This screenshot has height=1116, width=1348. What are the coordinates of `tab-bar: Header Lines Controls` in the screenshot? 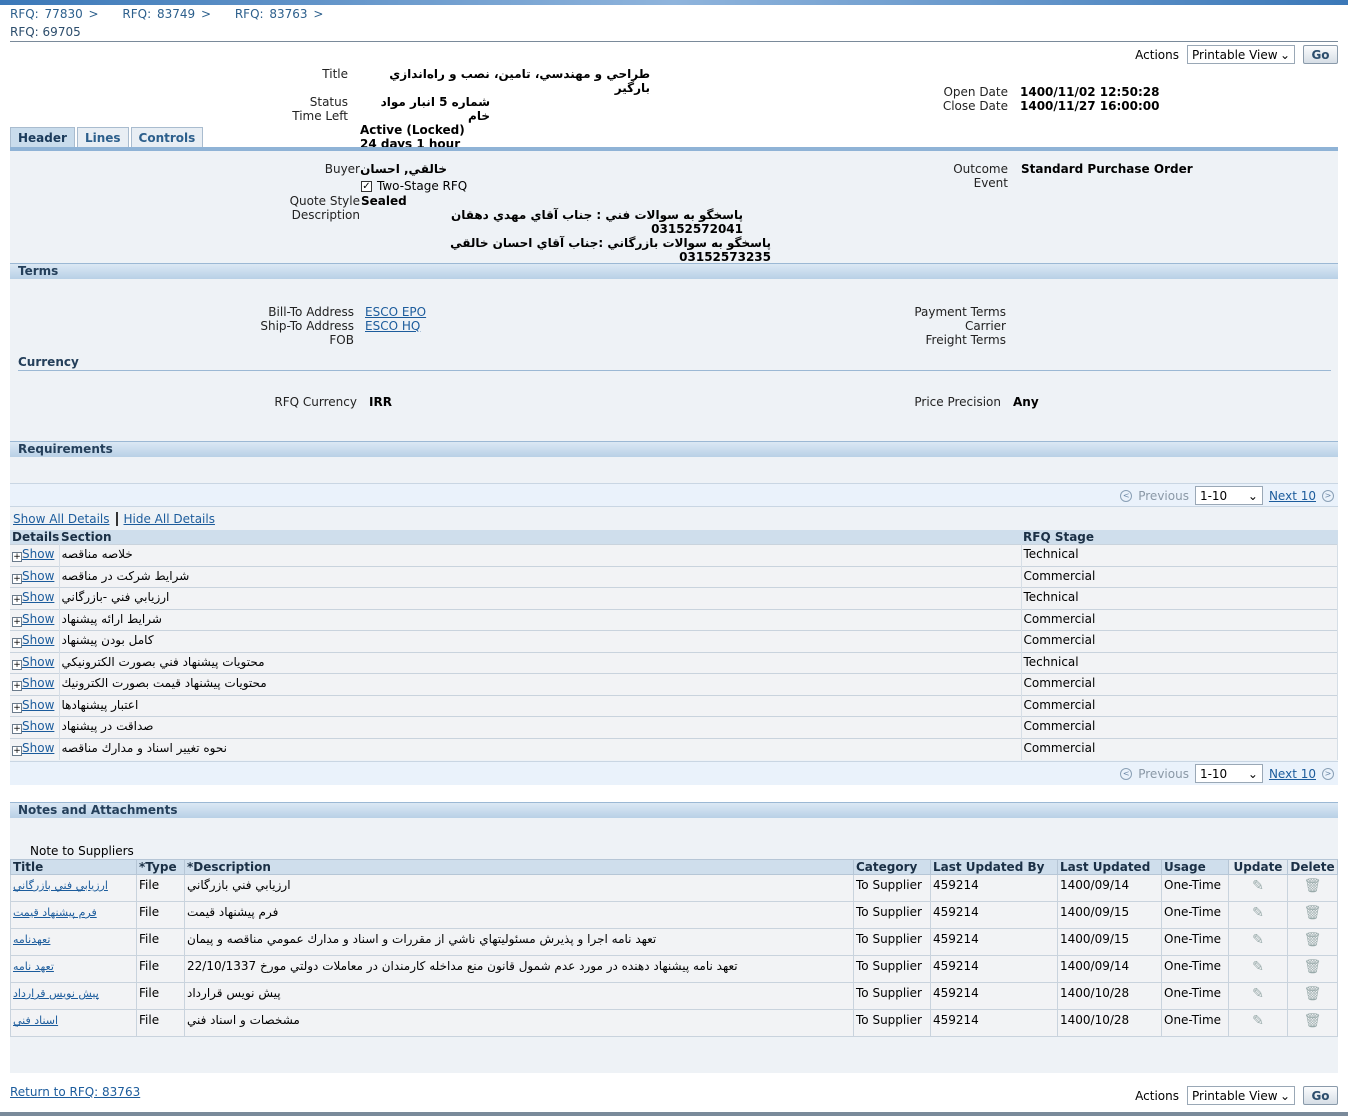 It's located at (107, 137).